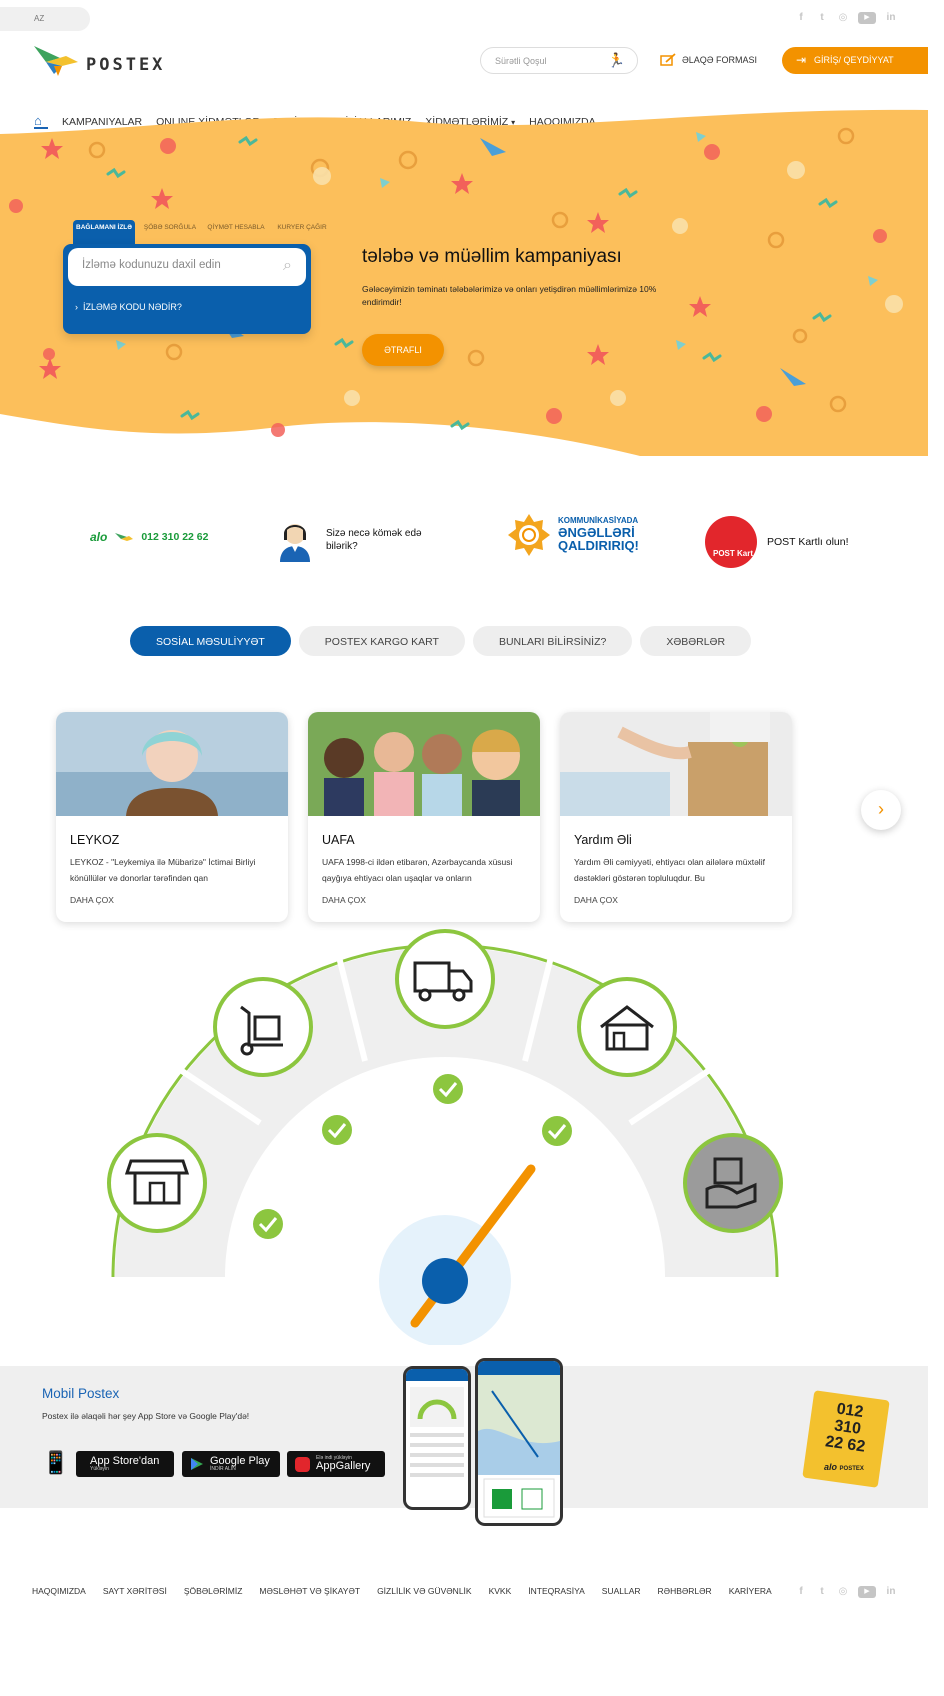  I want to click on app-gallery-name: AppGallery, so click(343, 1466).